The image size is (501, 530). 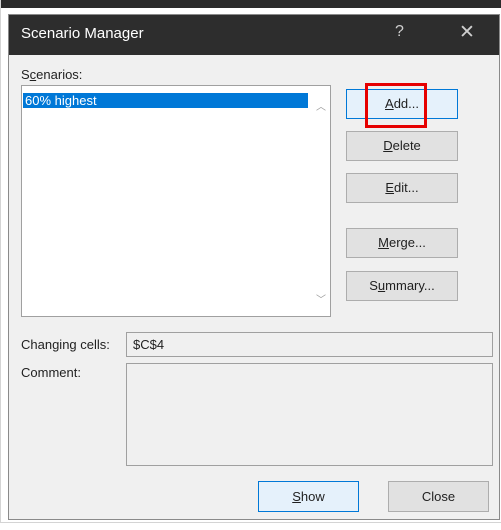 I want to click on show-button: Show, so click(x=308, y=496).